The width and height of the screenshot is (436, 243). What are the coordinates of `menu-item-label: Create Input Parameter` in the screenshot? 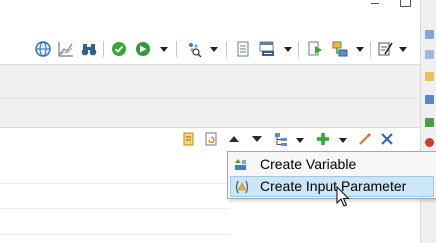 It's located at (333, 186).